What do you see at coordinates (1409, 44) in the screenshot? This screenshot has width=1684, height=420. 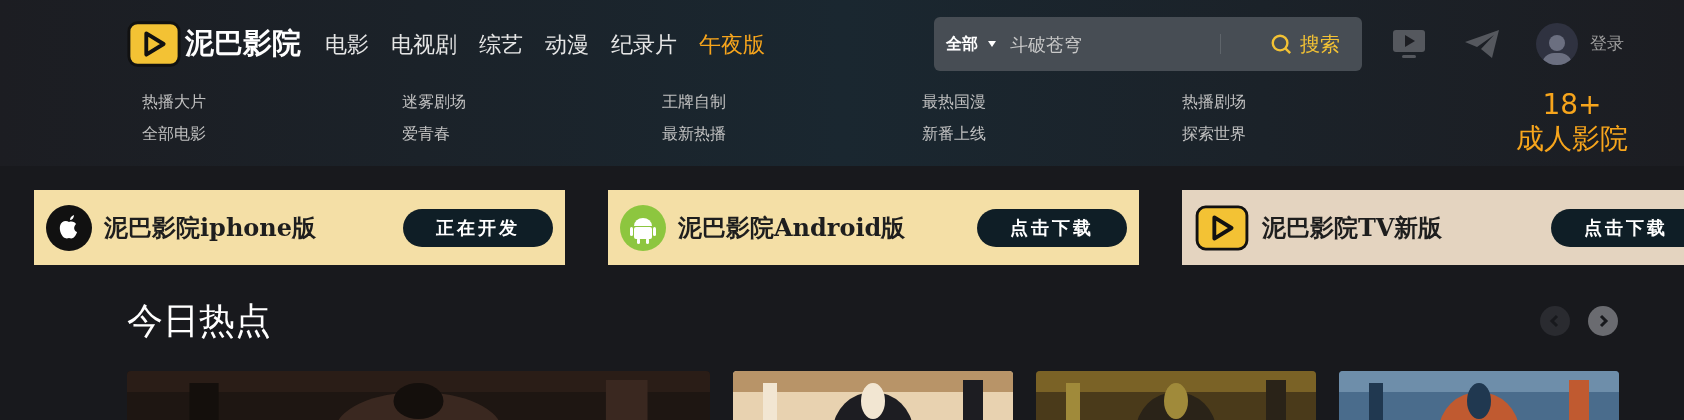 I see `tv-play-icon` at bounding box center [1409, 44].